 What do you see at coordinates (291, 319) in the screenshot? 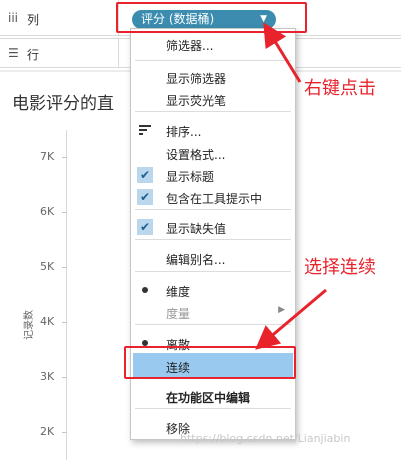
I see `arrow-to-continuous` at bounding box center [291, 319].